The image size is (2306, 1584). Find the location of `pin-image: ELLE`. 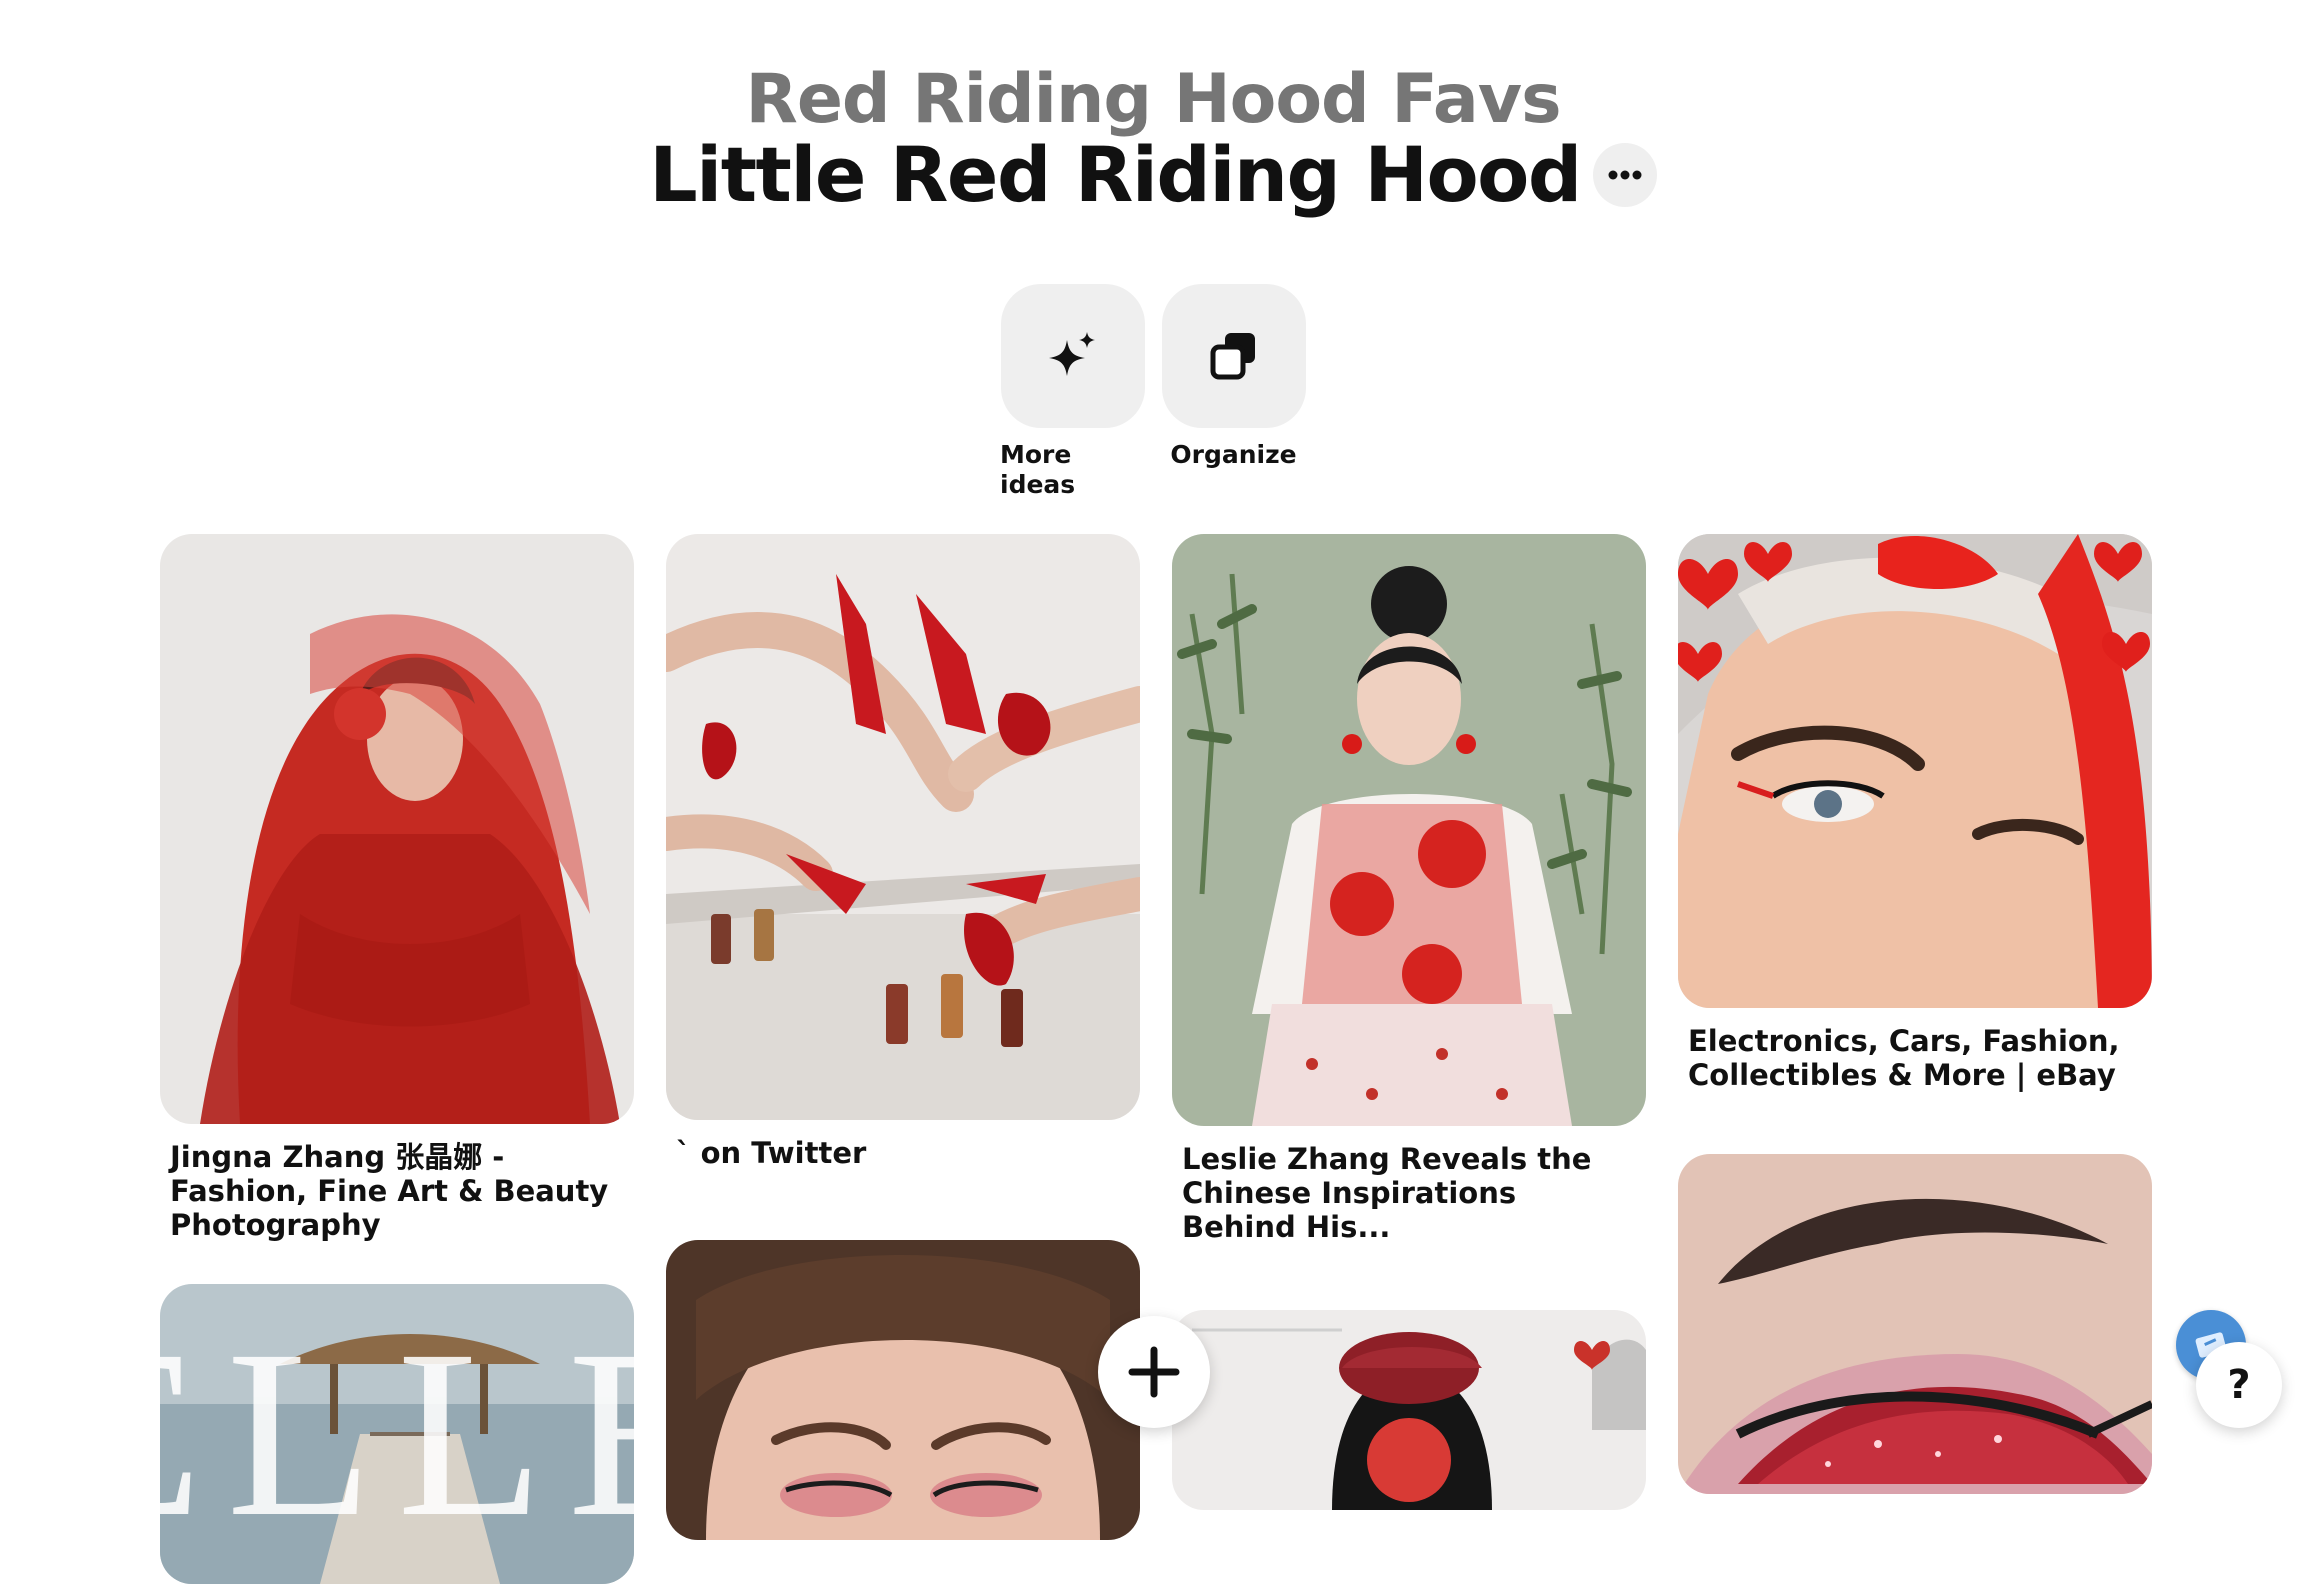

pin-image: ELLE is located at coordinates (397, 1434).